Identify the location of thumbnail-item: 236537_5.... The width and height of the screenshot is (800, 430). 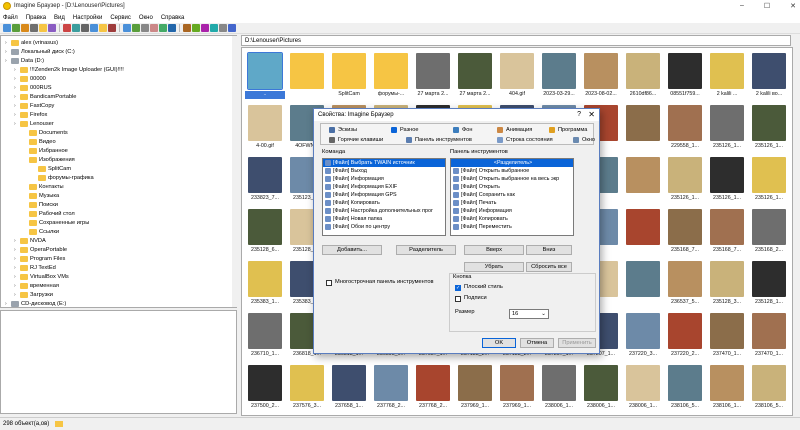
(685, 284).